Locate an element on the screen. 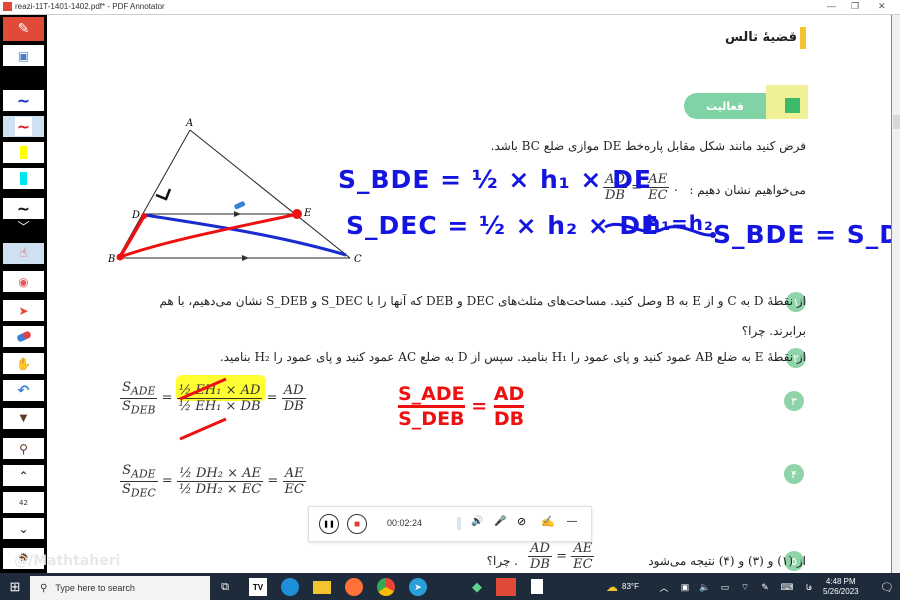 The image size is (900, 600). eq4-mid-den: ½ DH₂ × EC is located at coordinates (220, 489).